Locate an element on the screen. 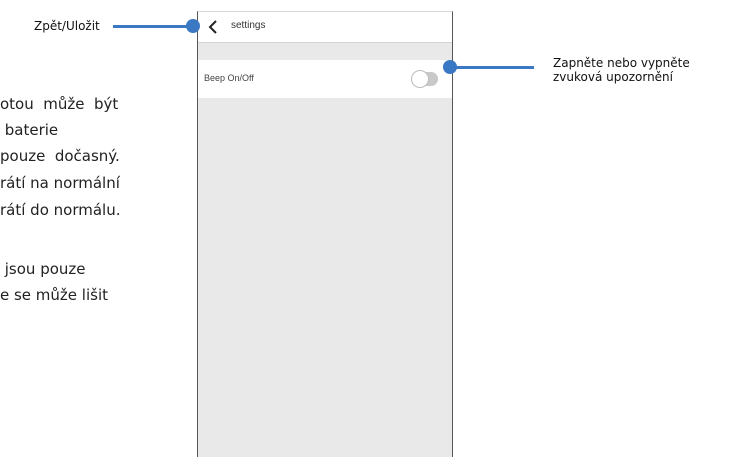  manual-text-line: pouze dočasný. is located at coordinates (60, 156).